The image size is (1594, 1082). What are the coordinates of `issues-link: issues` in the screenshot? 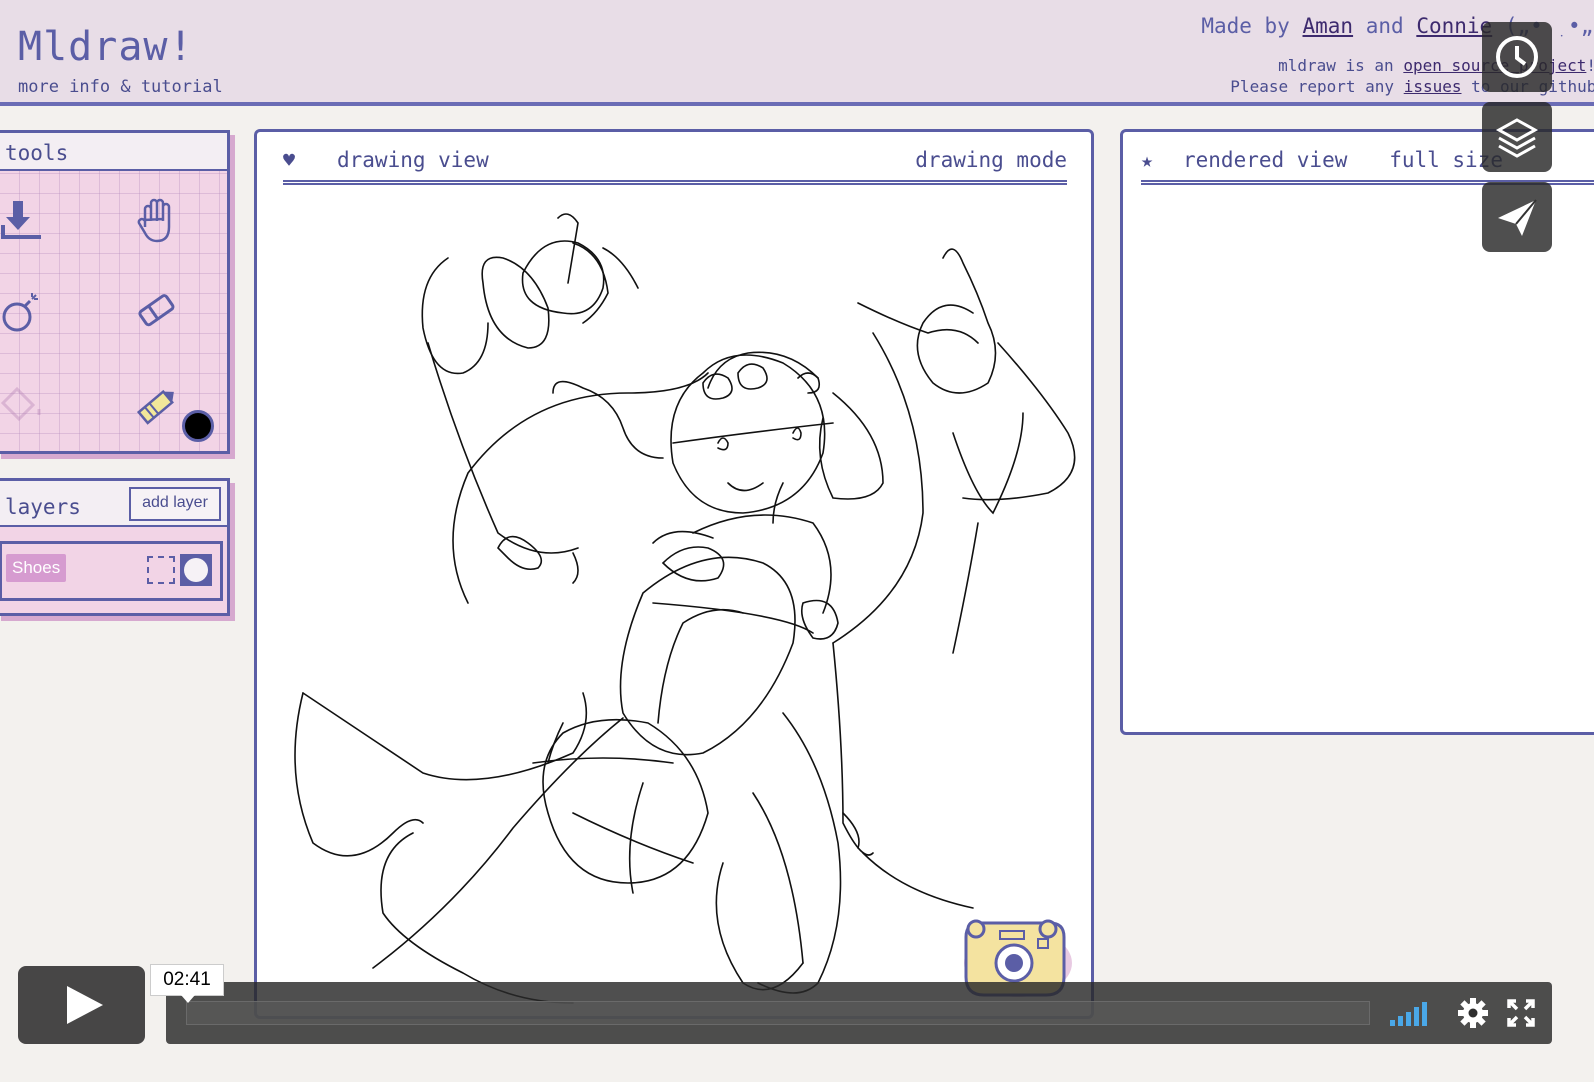 It's located at (1433, 86).